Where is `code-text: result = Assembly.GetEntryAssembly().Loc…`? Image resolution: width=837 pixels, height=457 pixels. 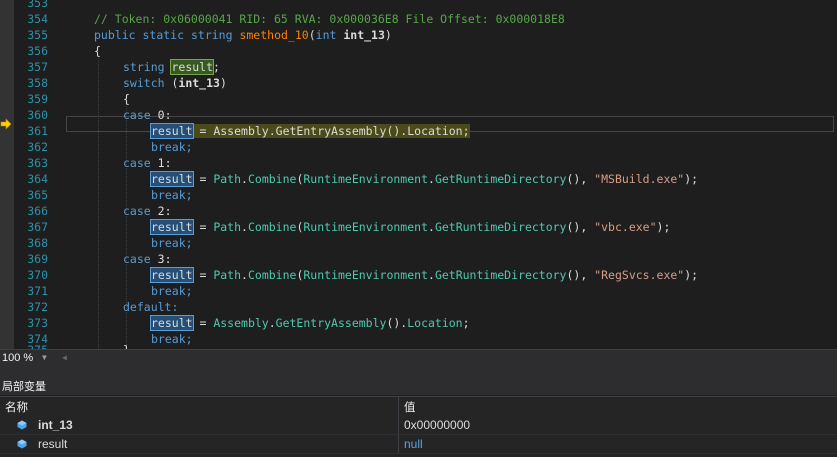 code-text: result = Assembly.GetEntryAssembly().Loc… is located at coordinates (310, 131).